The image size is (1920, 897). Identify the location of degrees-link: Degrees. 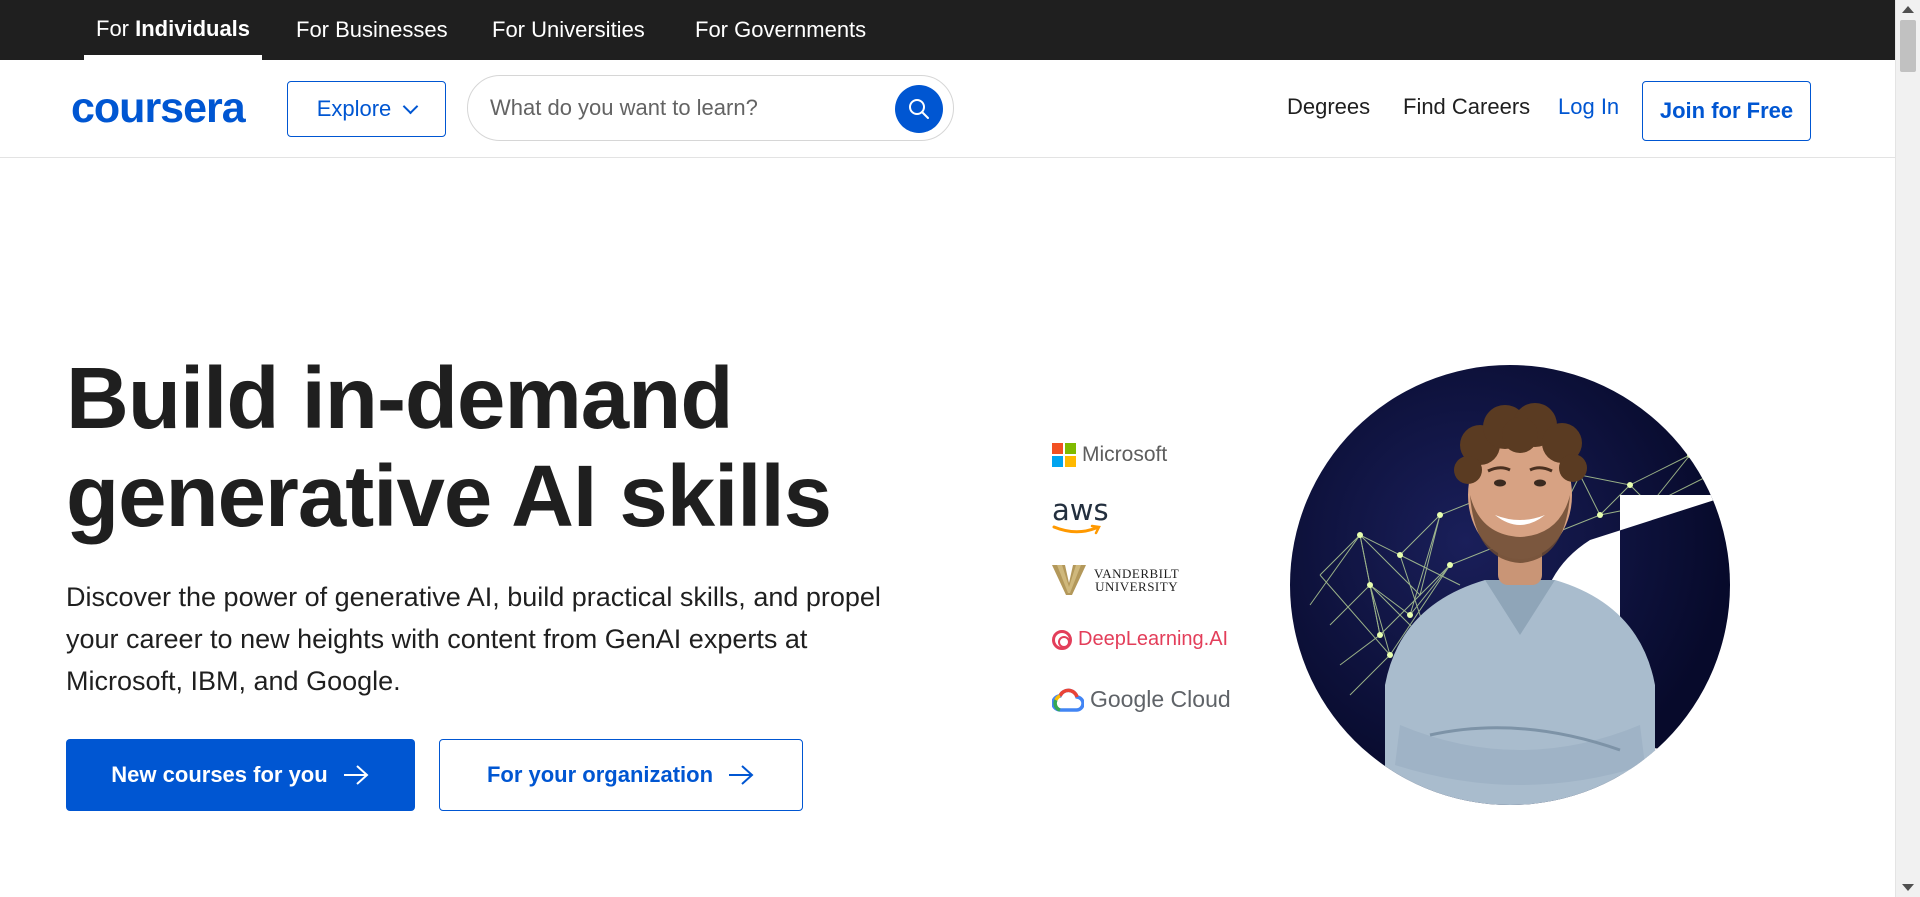
(1328, 107).